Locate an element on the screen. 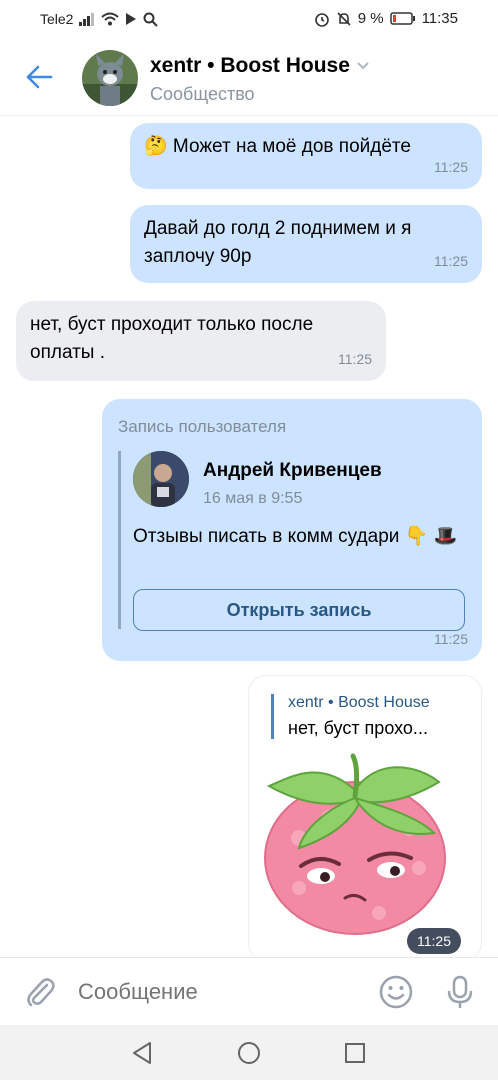 Image resolution: width=498 pixels, height=1080 pixels. system-nav-bar is located at coordinates (249, 1052).